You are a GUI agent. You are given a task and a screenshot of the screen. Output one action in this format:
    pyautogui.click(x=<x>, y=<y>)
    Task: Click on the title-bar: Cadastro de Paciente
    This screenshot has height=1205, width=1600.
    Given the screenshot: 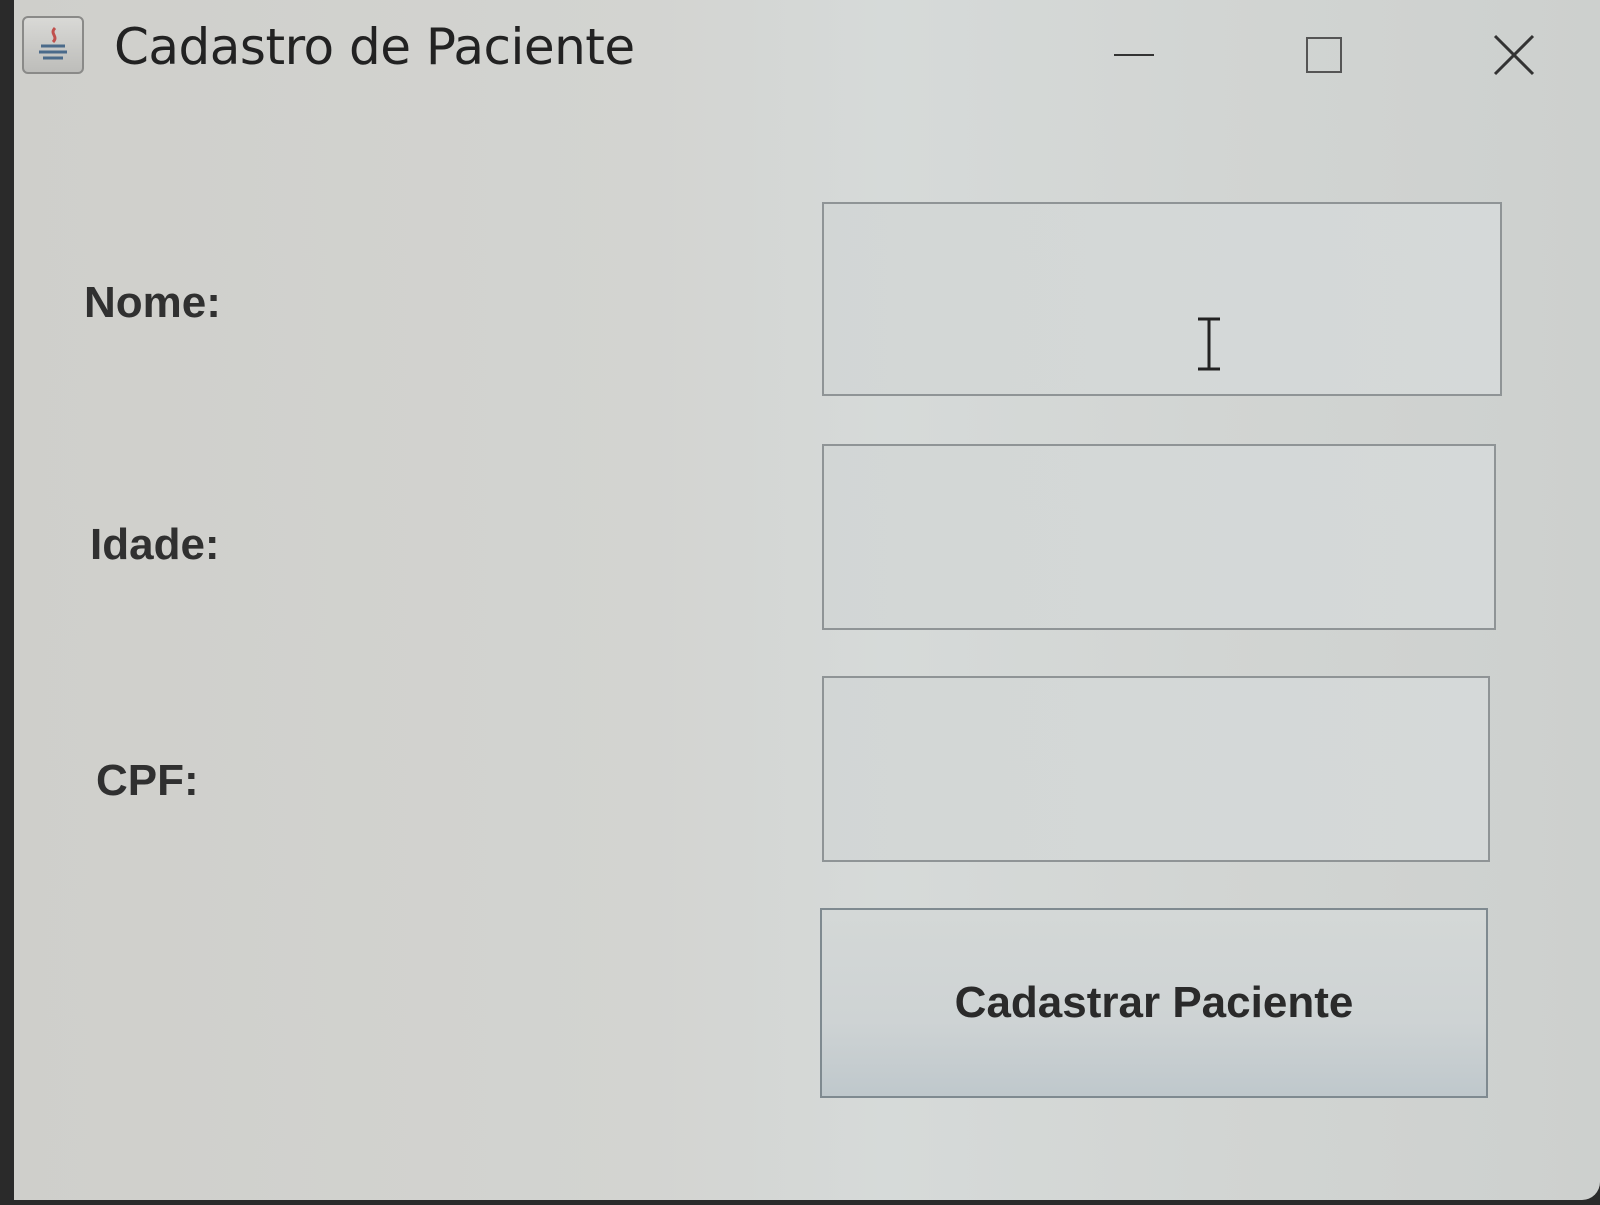 What is the action you would take?
    pyautogui.click(x=807, y=55)
    